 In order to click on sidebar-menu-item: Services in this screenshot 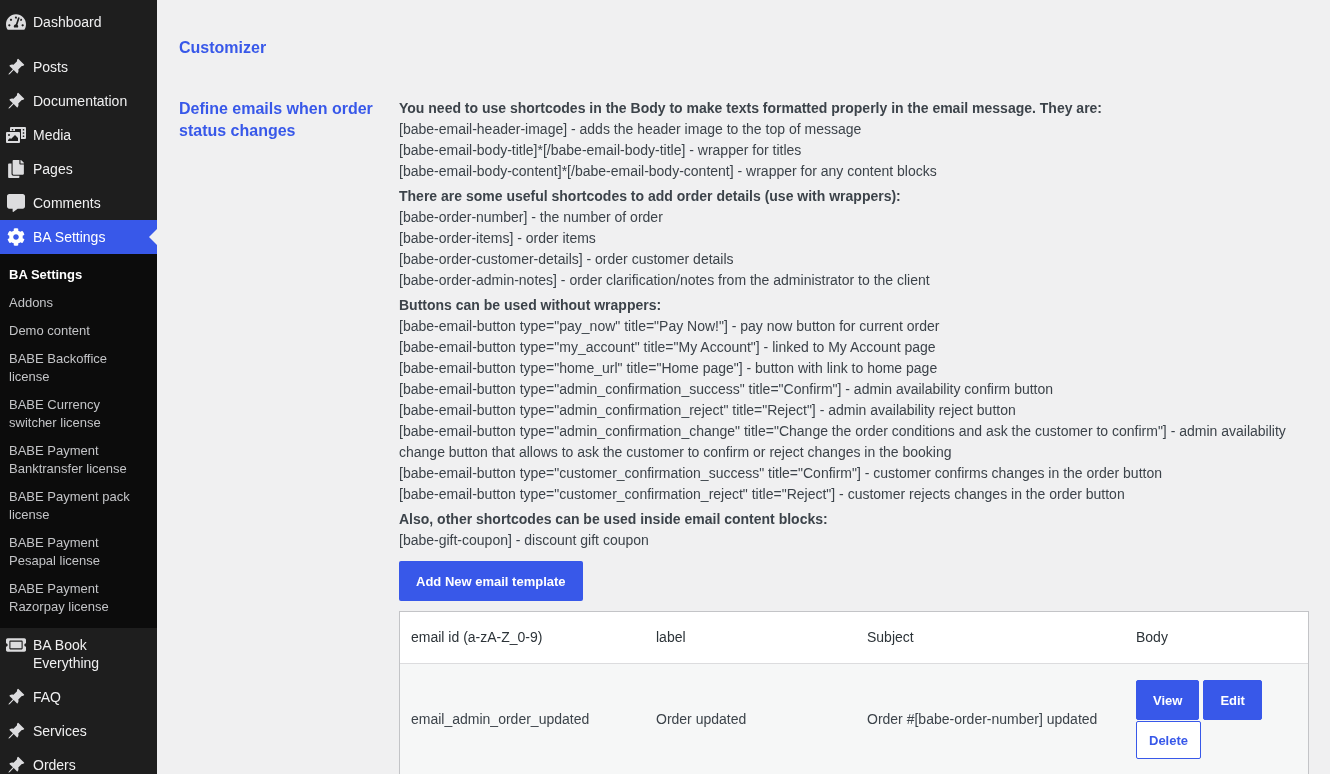, I will do `click(78, 731)`.